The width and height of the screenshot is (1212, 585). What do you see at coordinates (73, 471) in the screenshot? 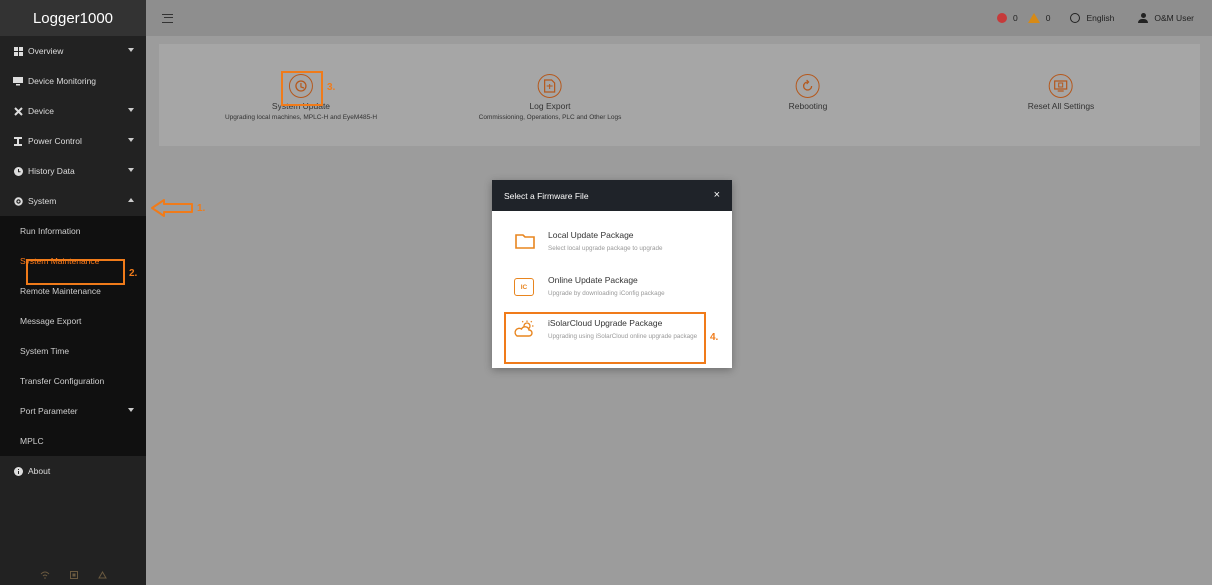
I see `sidebar-item-about: About` at bounding box center [73, 471].